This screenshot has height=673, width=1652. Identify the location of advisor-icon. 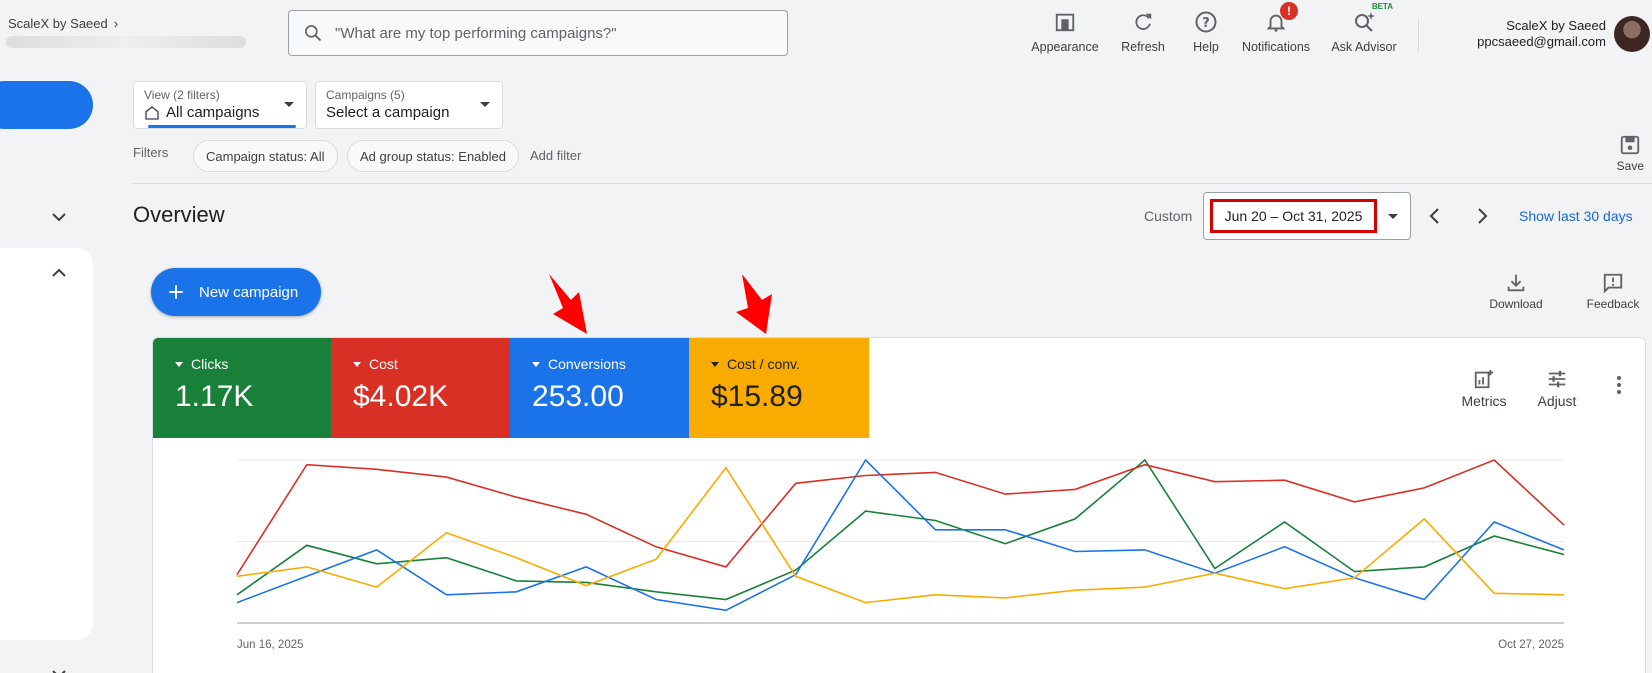
(1365, 22).